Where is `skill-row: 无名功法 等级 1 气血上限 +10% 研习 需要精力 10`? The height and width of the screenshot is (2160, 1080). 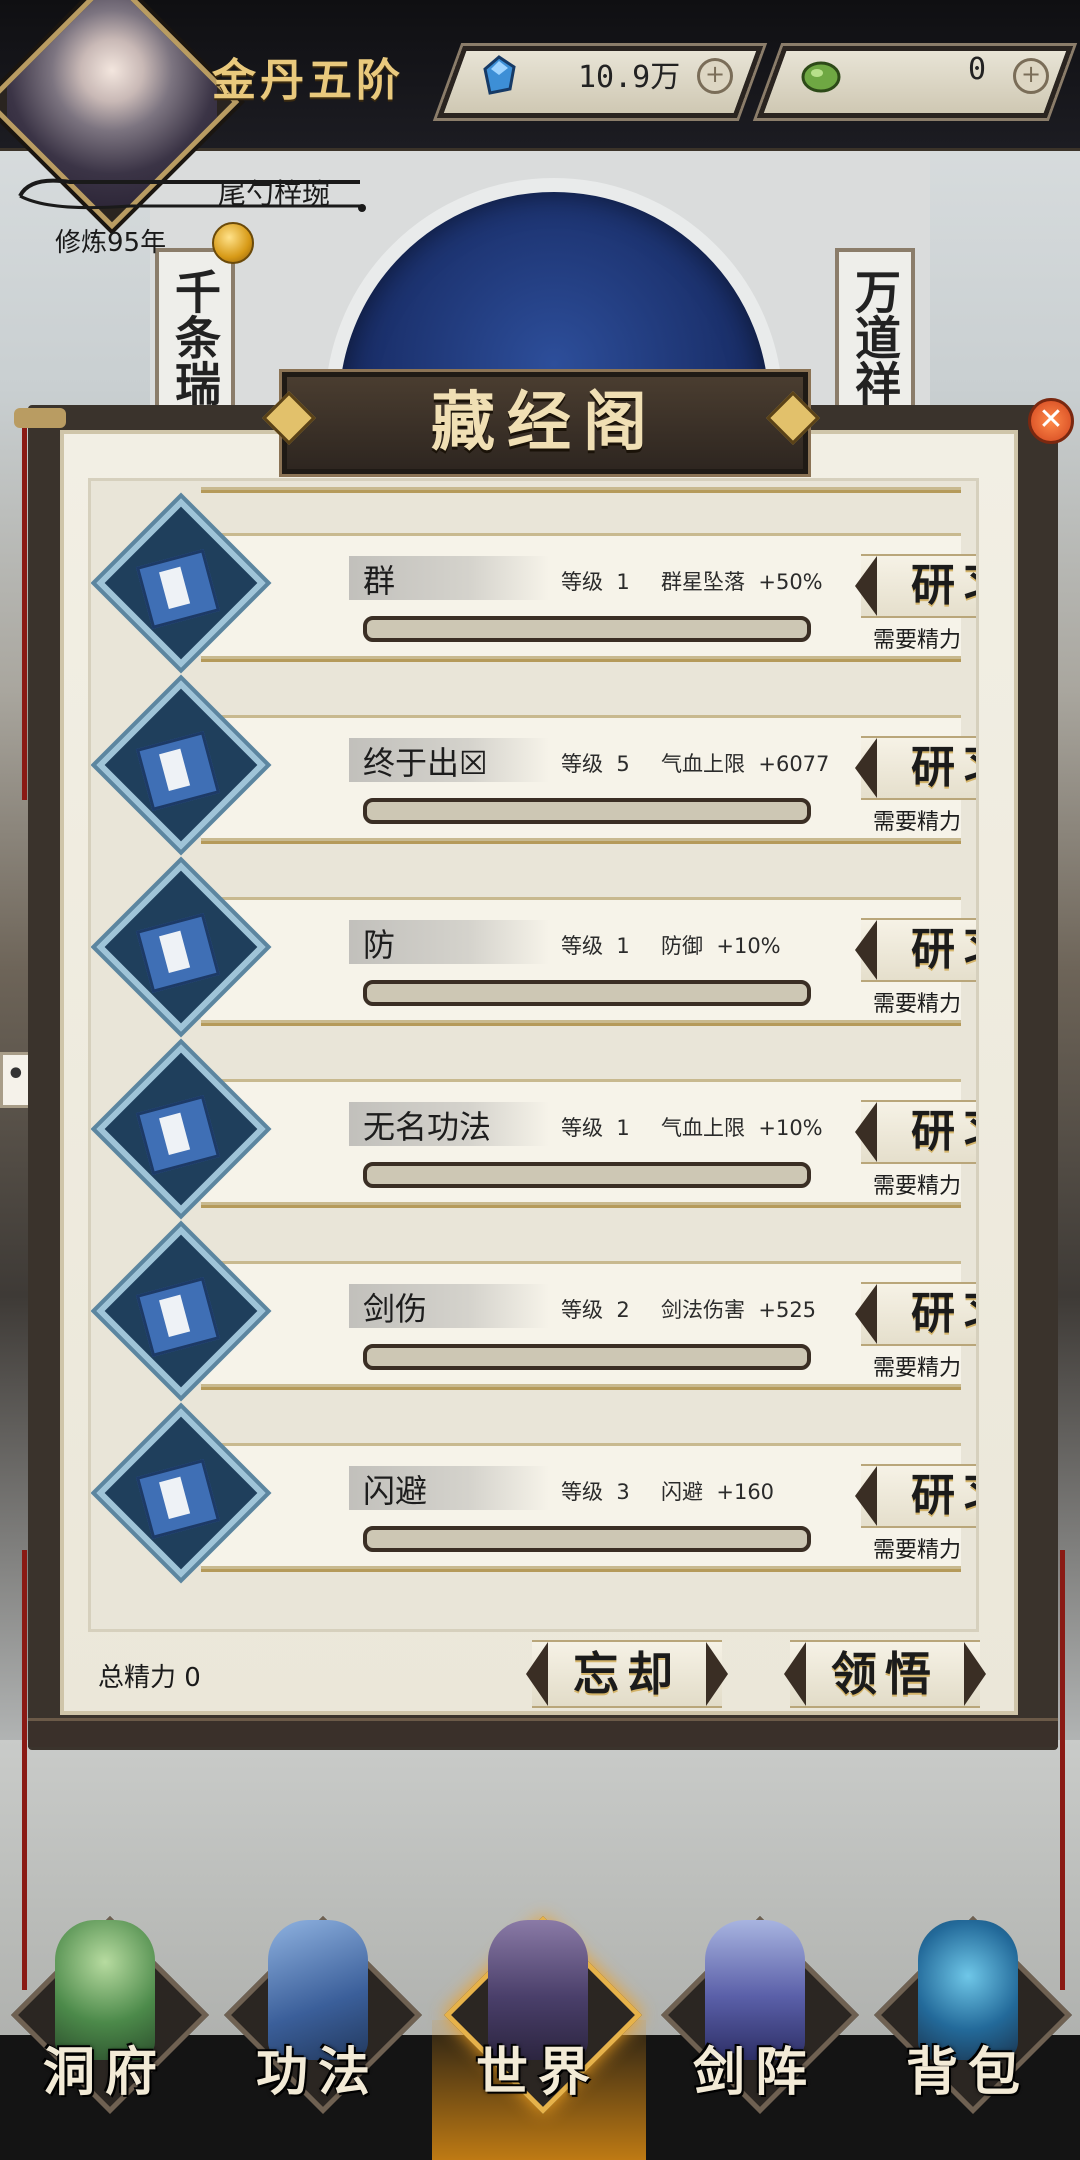
skill-row: 无名功法 等级 1 气血上限 +10% 研习 需要精力 10 is located at coordinates (533, 1129).